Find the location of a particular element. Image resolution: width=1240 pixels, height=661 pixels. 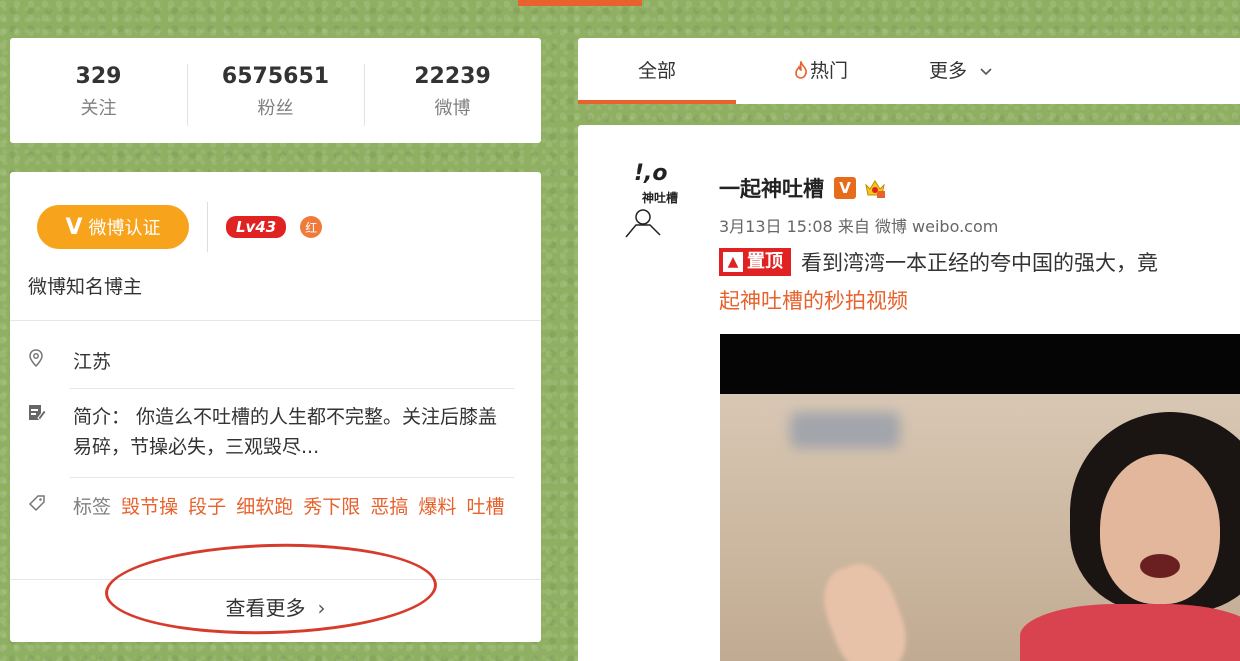

post-source-prefix: 来自 is located at coordinates (853, 226).